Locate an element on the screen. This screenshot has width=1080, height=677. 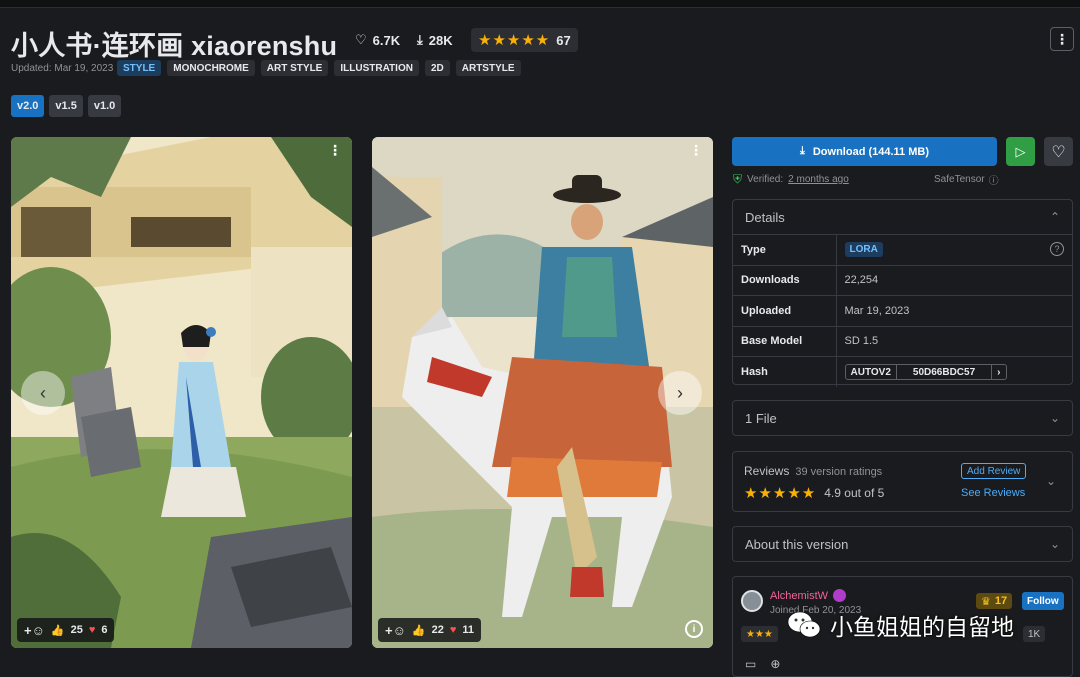
info-circle-icon: ⓘ is located at coordinates (994, 179).